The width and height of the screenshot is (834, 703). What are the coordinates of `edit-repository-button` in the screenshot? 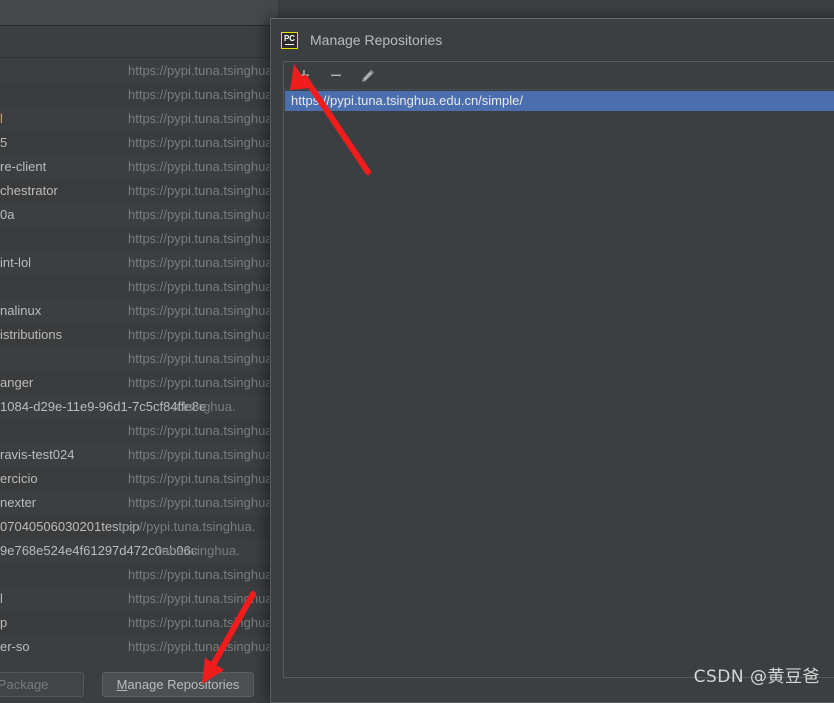 It's located at (368, 76).